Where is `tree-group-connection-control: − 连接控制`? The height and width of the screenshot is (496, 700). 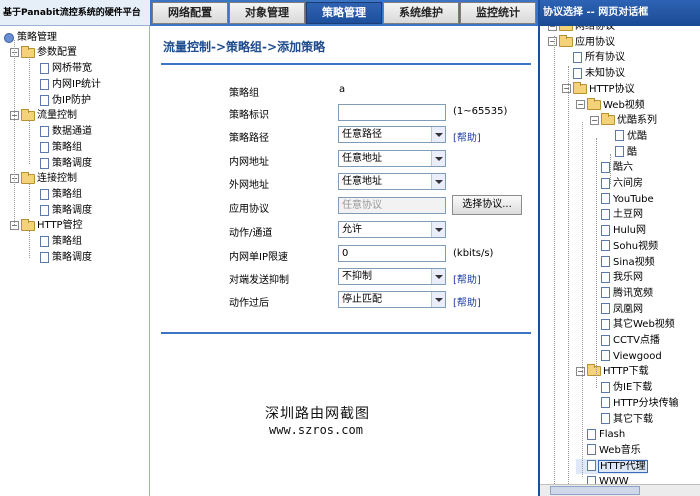
tree-group-connection-control: − 连接控制 is located at coordinates (43, 178).